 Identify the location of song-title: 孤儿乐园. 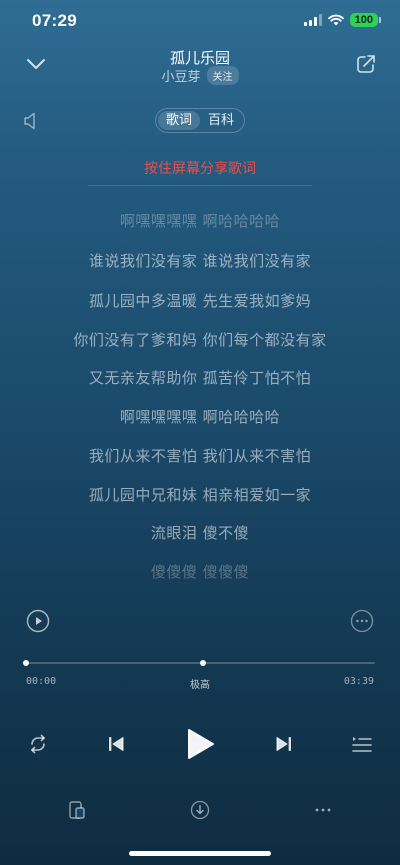
(199, 58).